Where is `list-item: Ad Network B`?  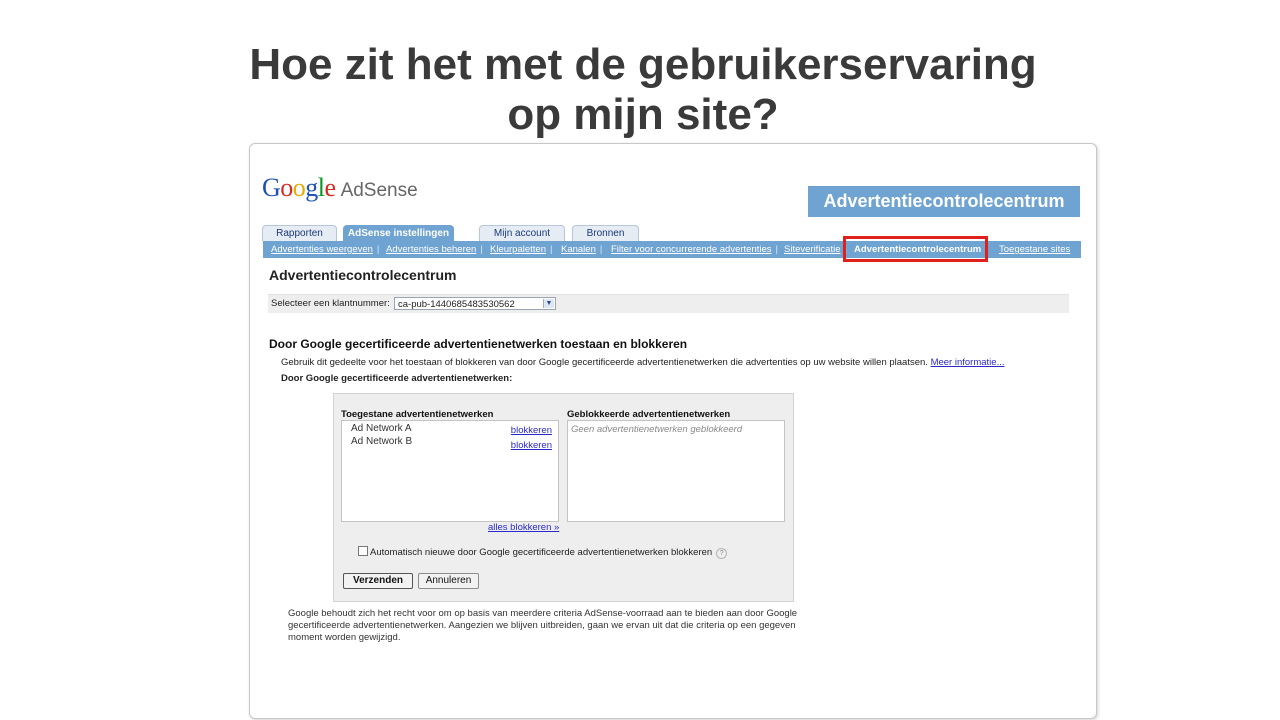
list-item: Ad Network B is located at coordinates (382, 441).